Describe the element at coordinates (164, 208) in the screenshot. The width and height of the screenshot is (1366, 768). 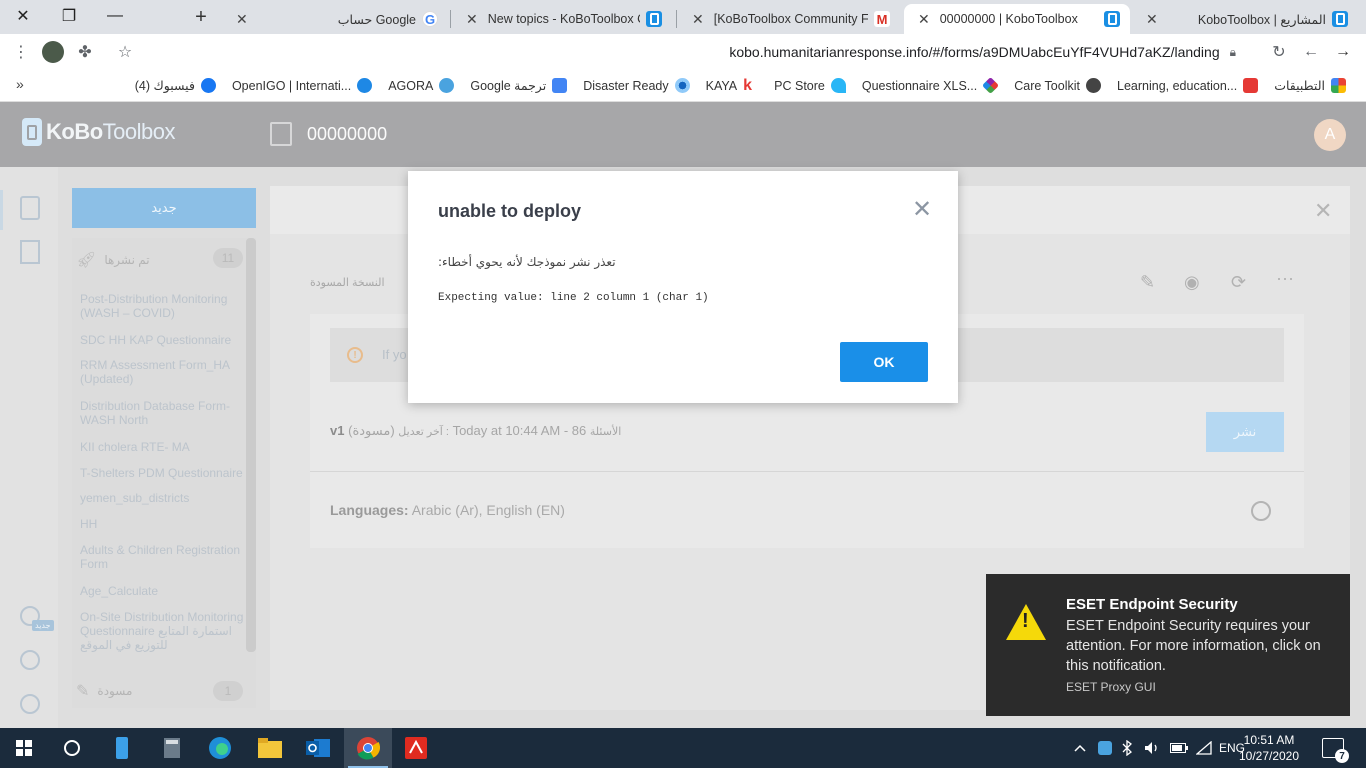
I see `new-form-button: جديد` at that location.